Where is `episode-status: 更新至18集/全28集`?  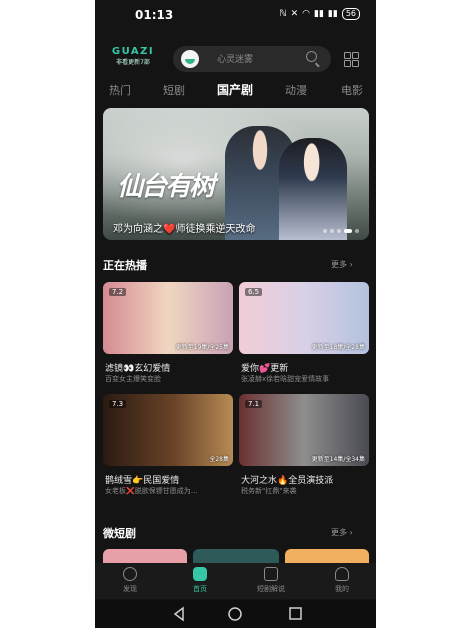
episode-status: 更新至18集/全28集 is located at coordinates (338, 347).